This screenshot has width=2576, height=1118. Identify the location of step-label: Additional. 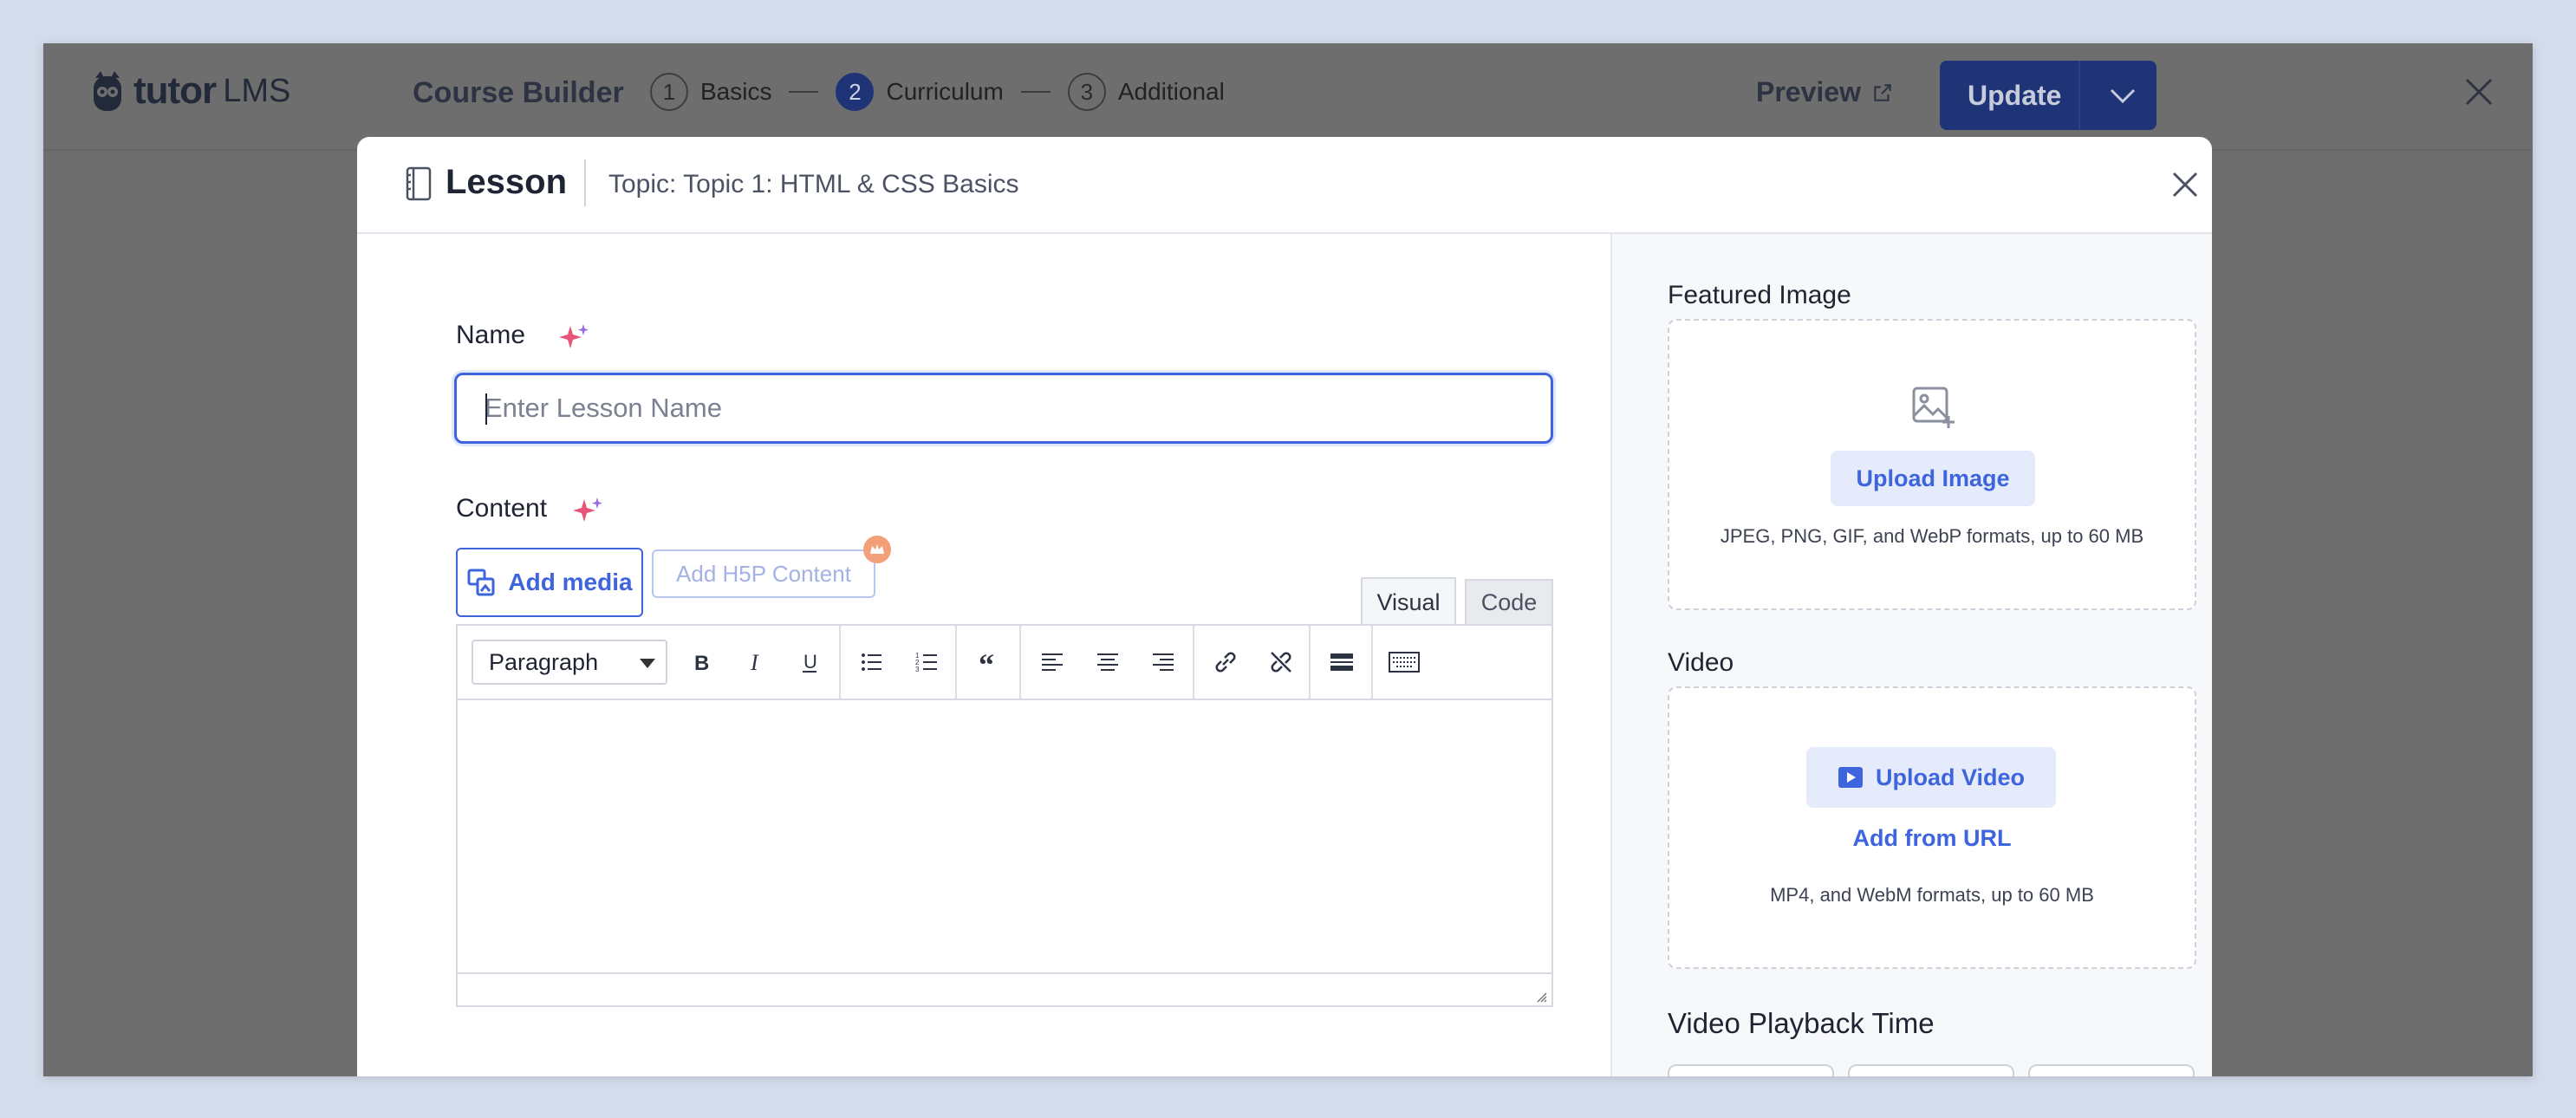
(1171, 91).